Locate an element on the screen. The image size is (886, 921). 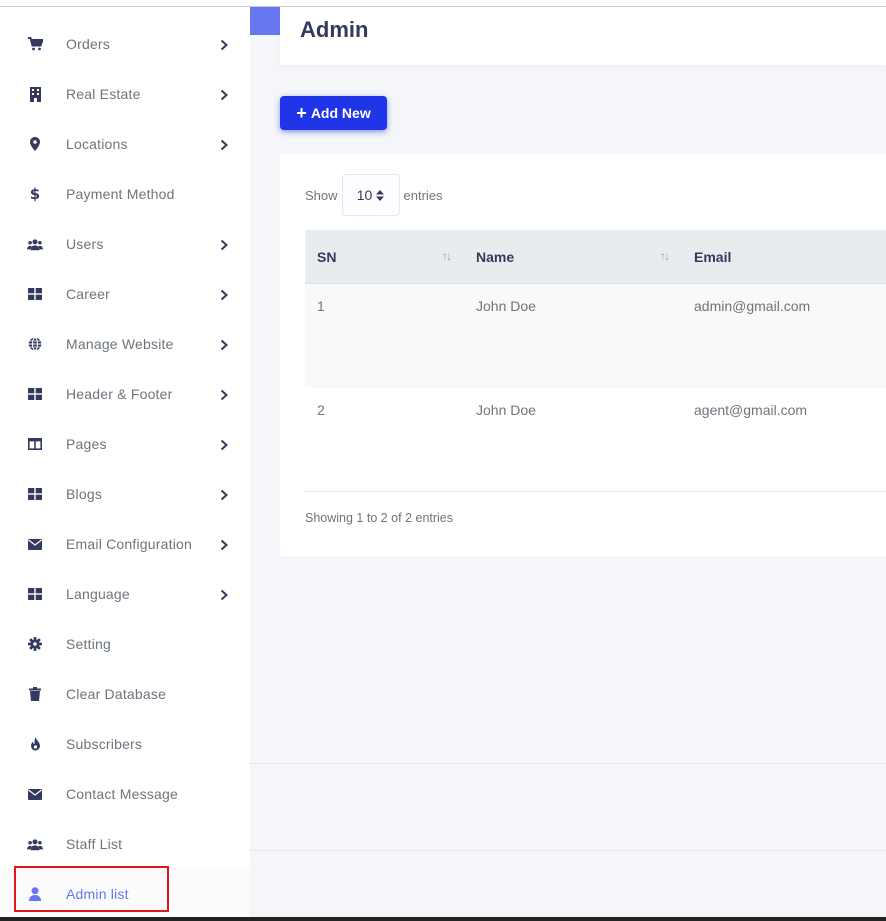
sidebar-item-career: Career is located at coordinates (125, 294).